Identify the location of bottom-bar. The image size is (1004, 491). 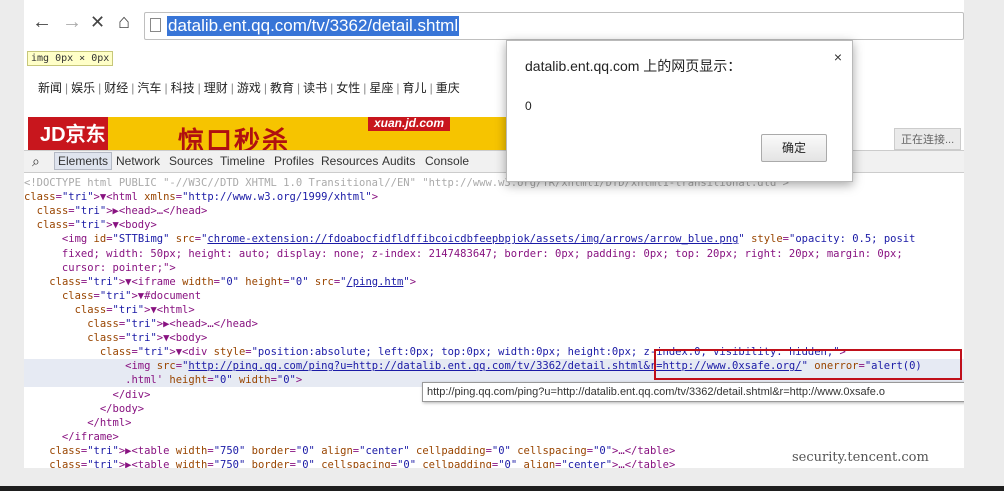
(502, 488).